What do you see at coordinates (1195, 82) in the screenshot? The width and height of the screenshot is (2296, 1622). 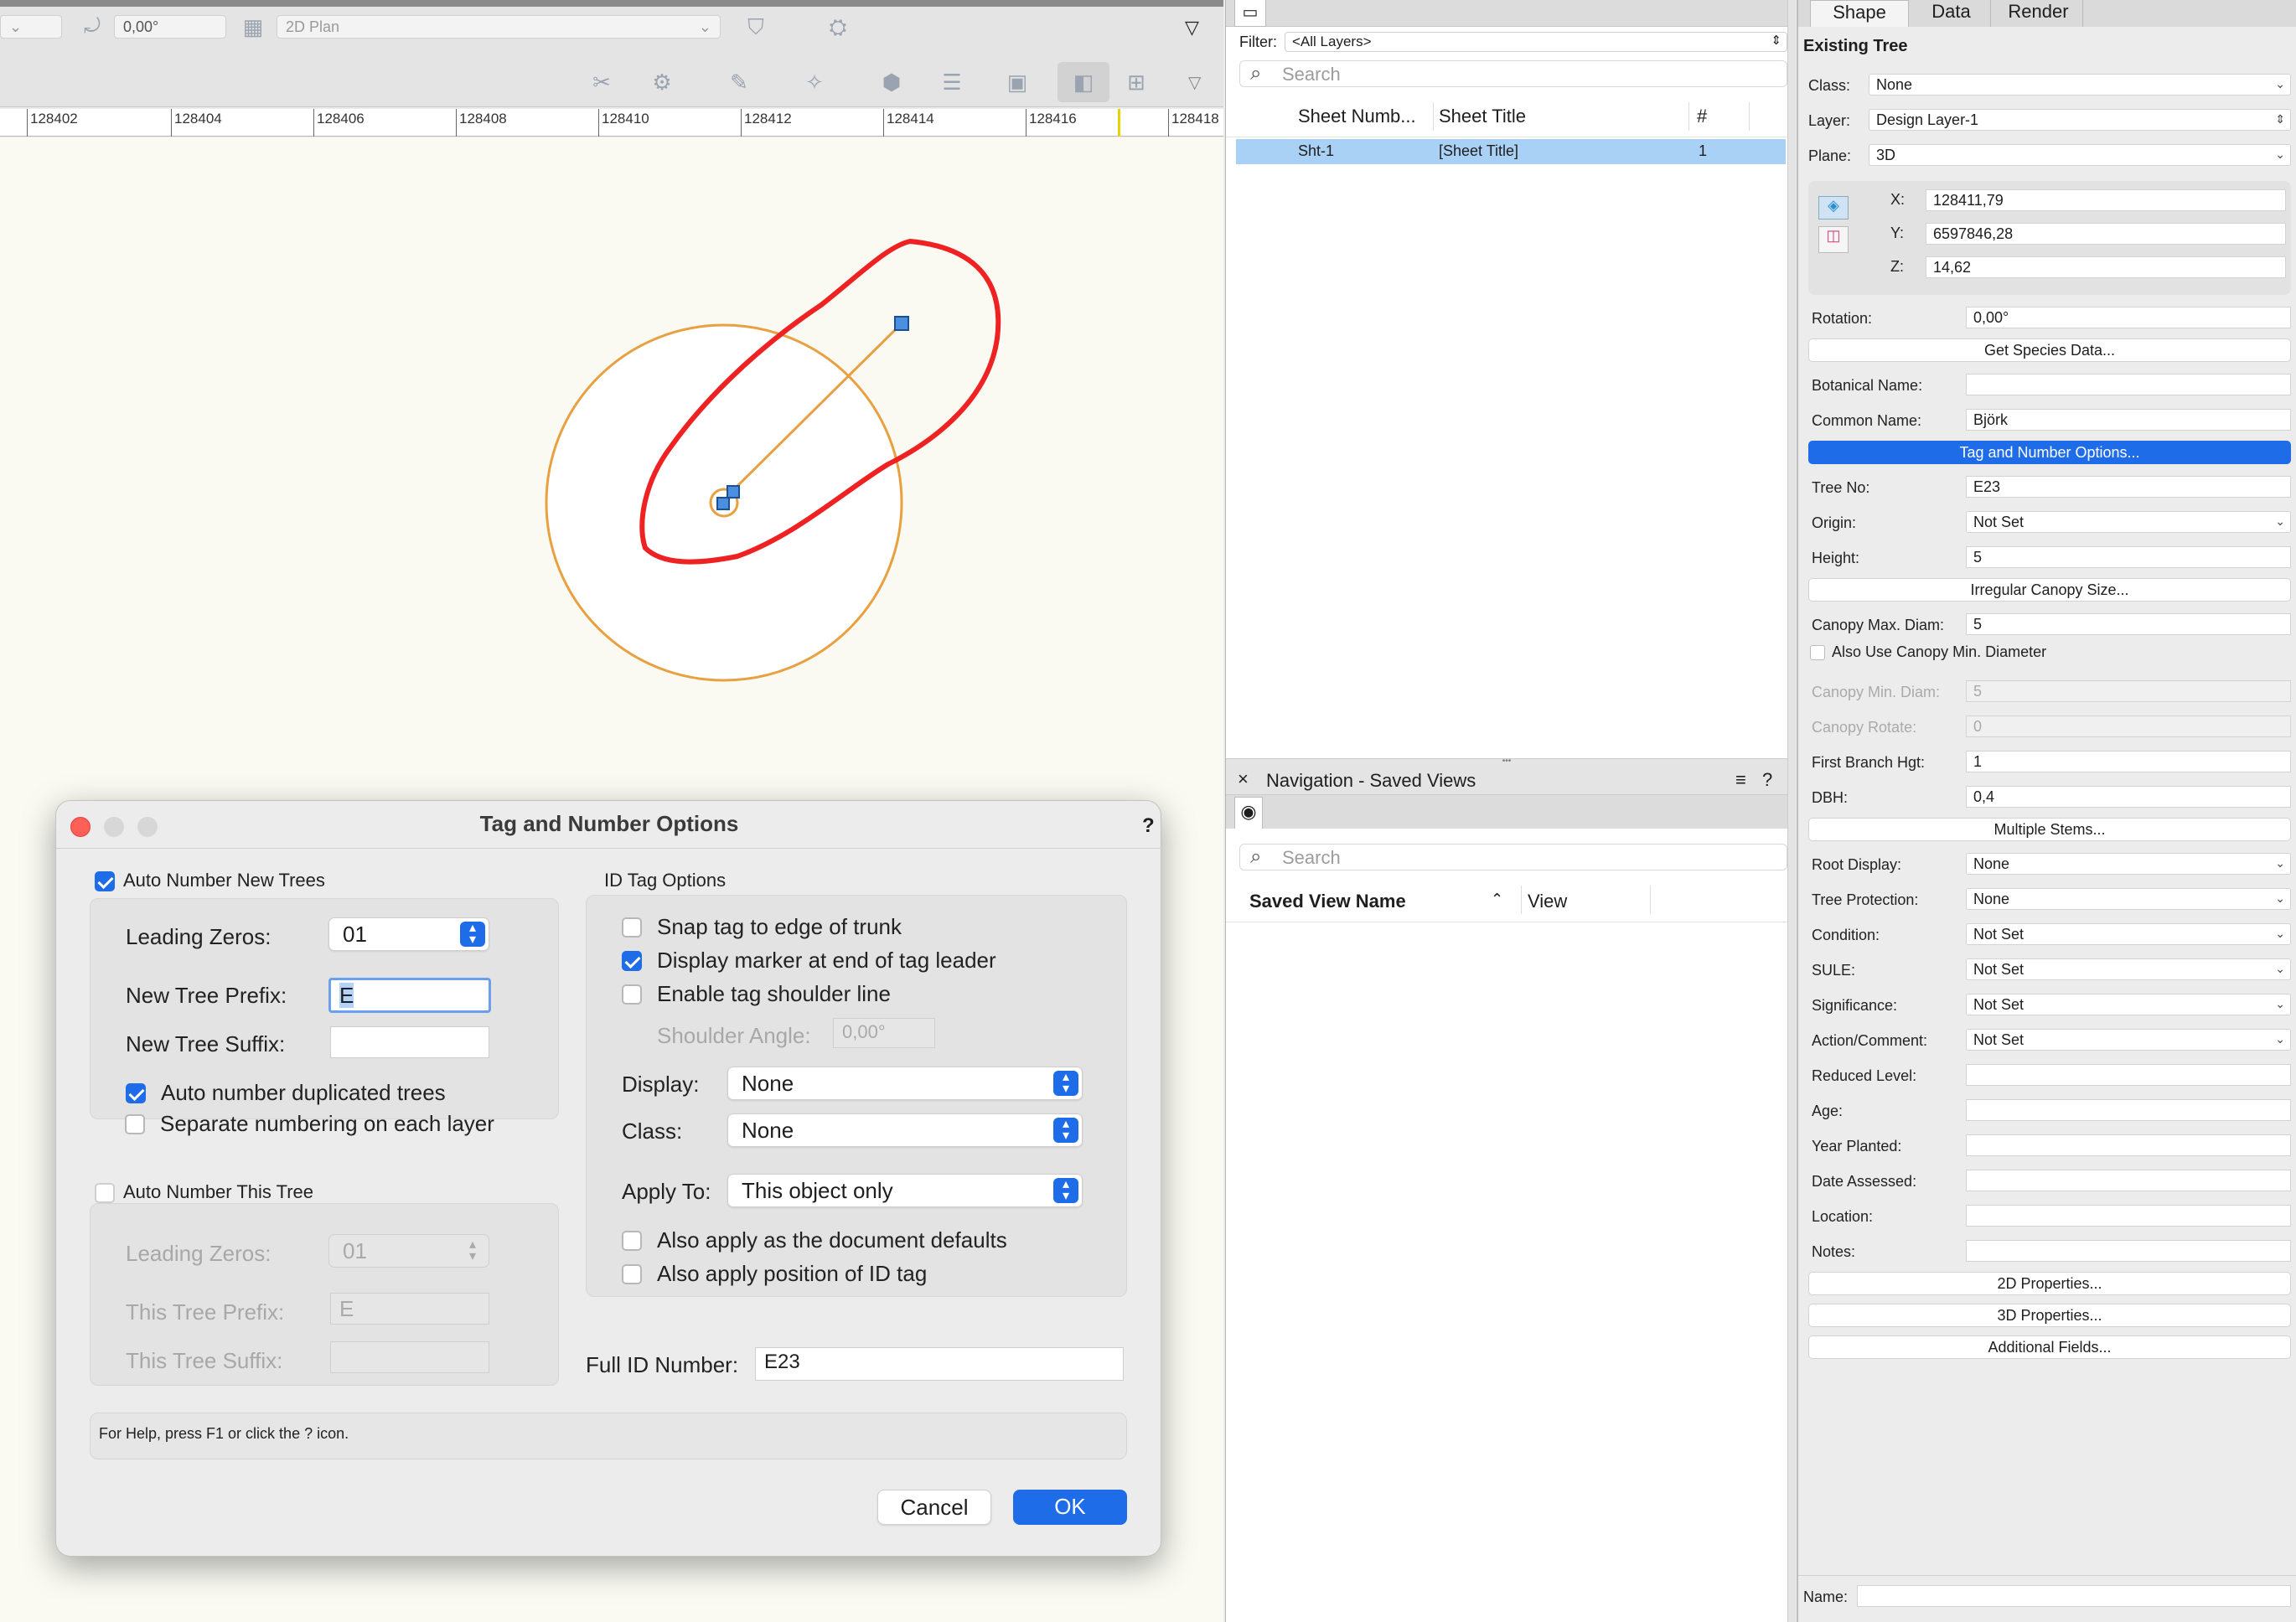 I see `toolbar-overflow-icon: ▽` at bounding box center [1195, 82].